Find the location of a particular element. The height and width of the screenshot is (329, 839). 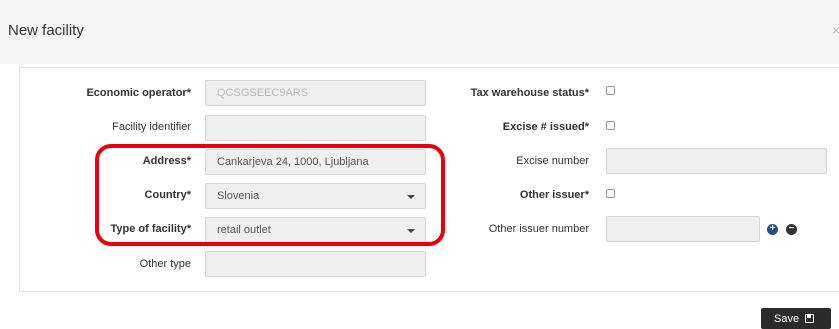

other-issuer-label: Other issuer* is located at coordinates (554, 195).